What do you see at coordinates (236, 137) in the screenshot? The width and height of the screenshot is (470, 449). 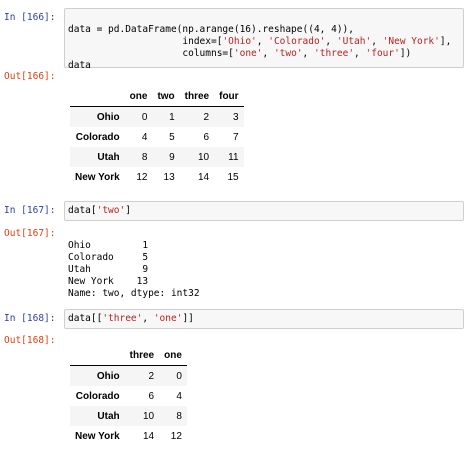 I see `table-cell: 7` at bounding box center [236, 137].